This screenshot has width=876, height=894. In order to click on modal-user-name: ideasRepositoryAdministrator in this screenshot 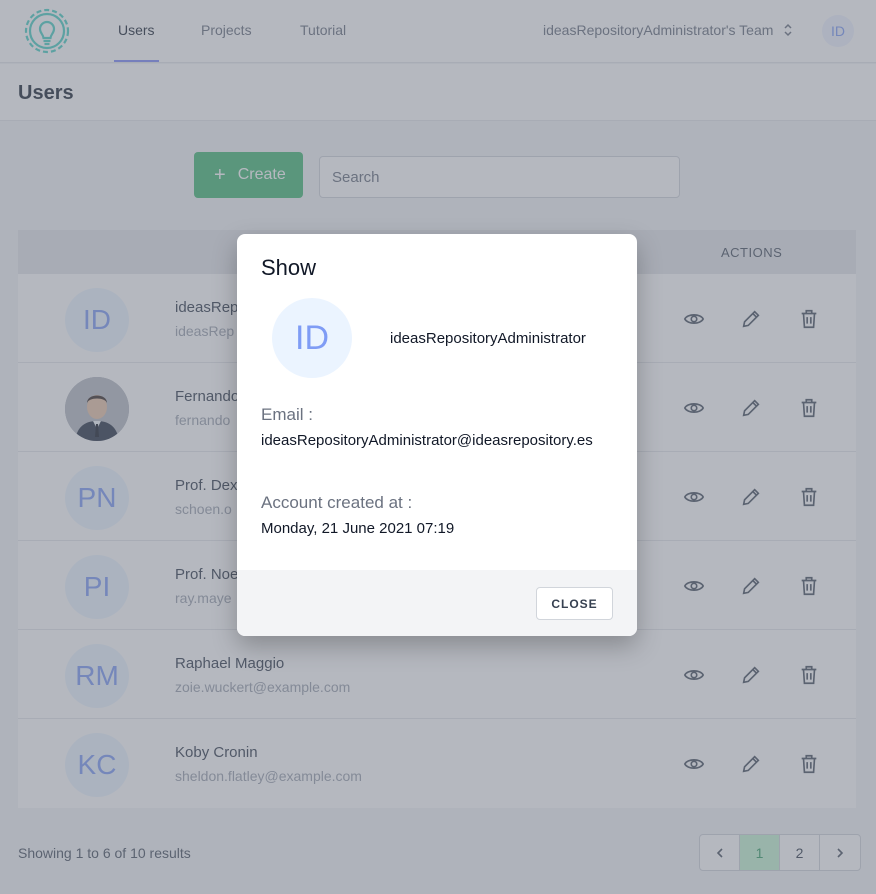, I will do `click(488, 338)`.